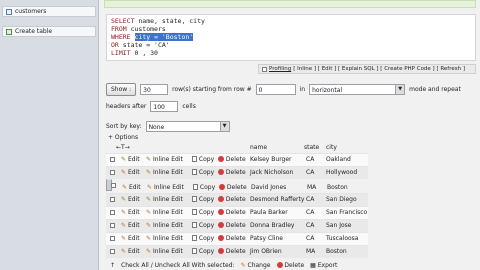 Image resolution: width=480 pixels, height=270 pixels. I want to click on cell-name: Paula Barker, so click(269, 212).